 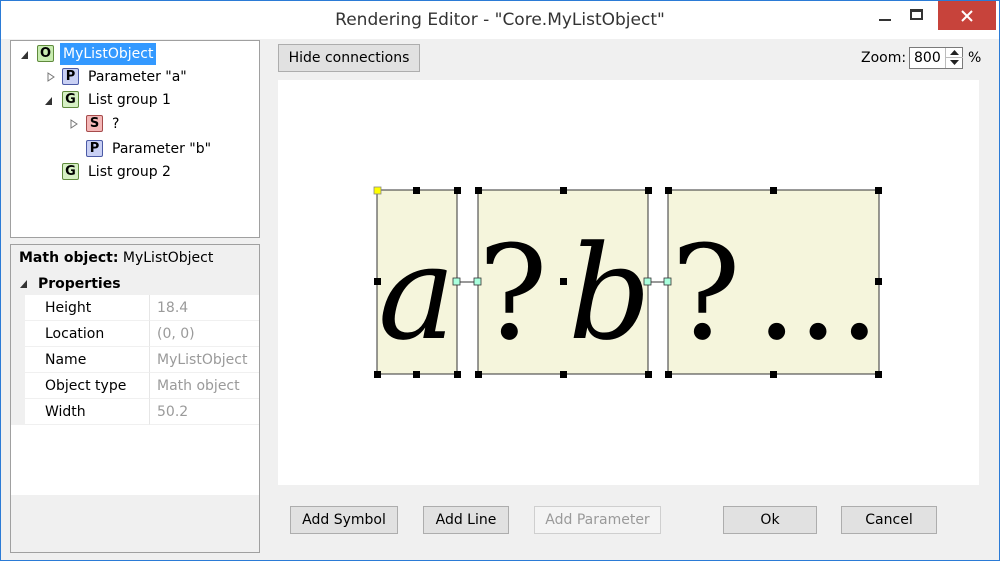 I want to click on tree-item-parameter-a: P Parameter "a", so click(x=135, y=77).